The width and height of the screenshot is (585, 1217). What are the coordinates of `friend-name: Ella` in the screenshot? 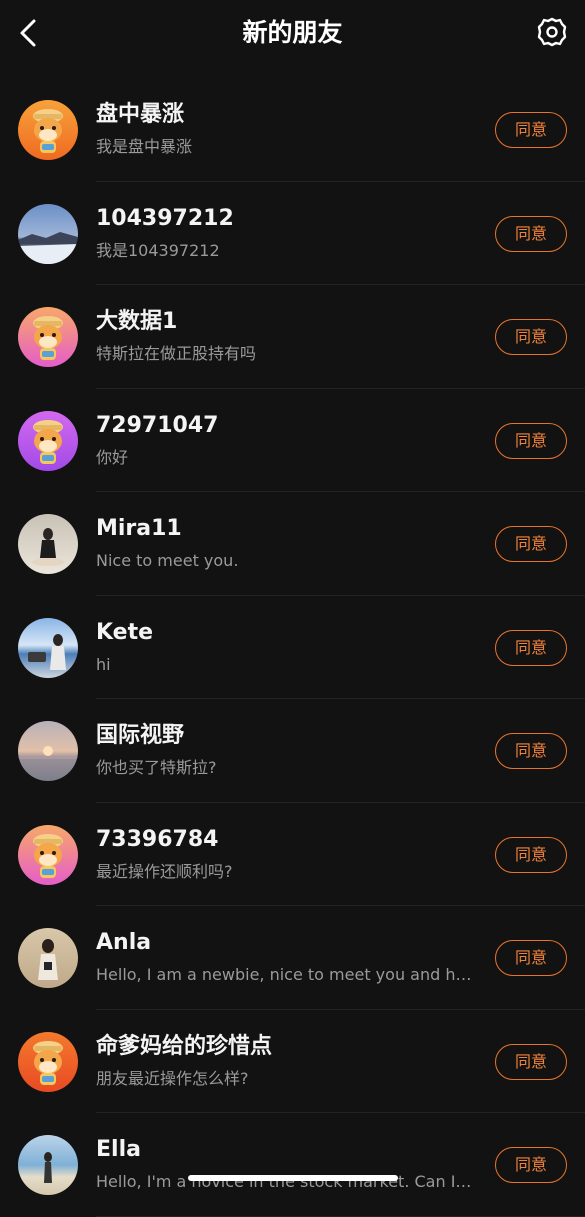 It's located at (118, 1149).